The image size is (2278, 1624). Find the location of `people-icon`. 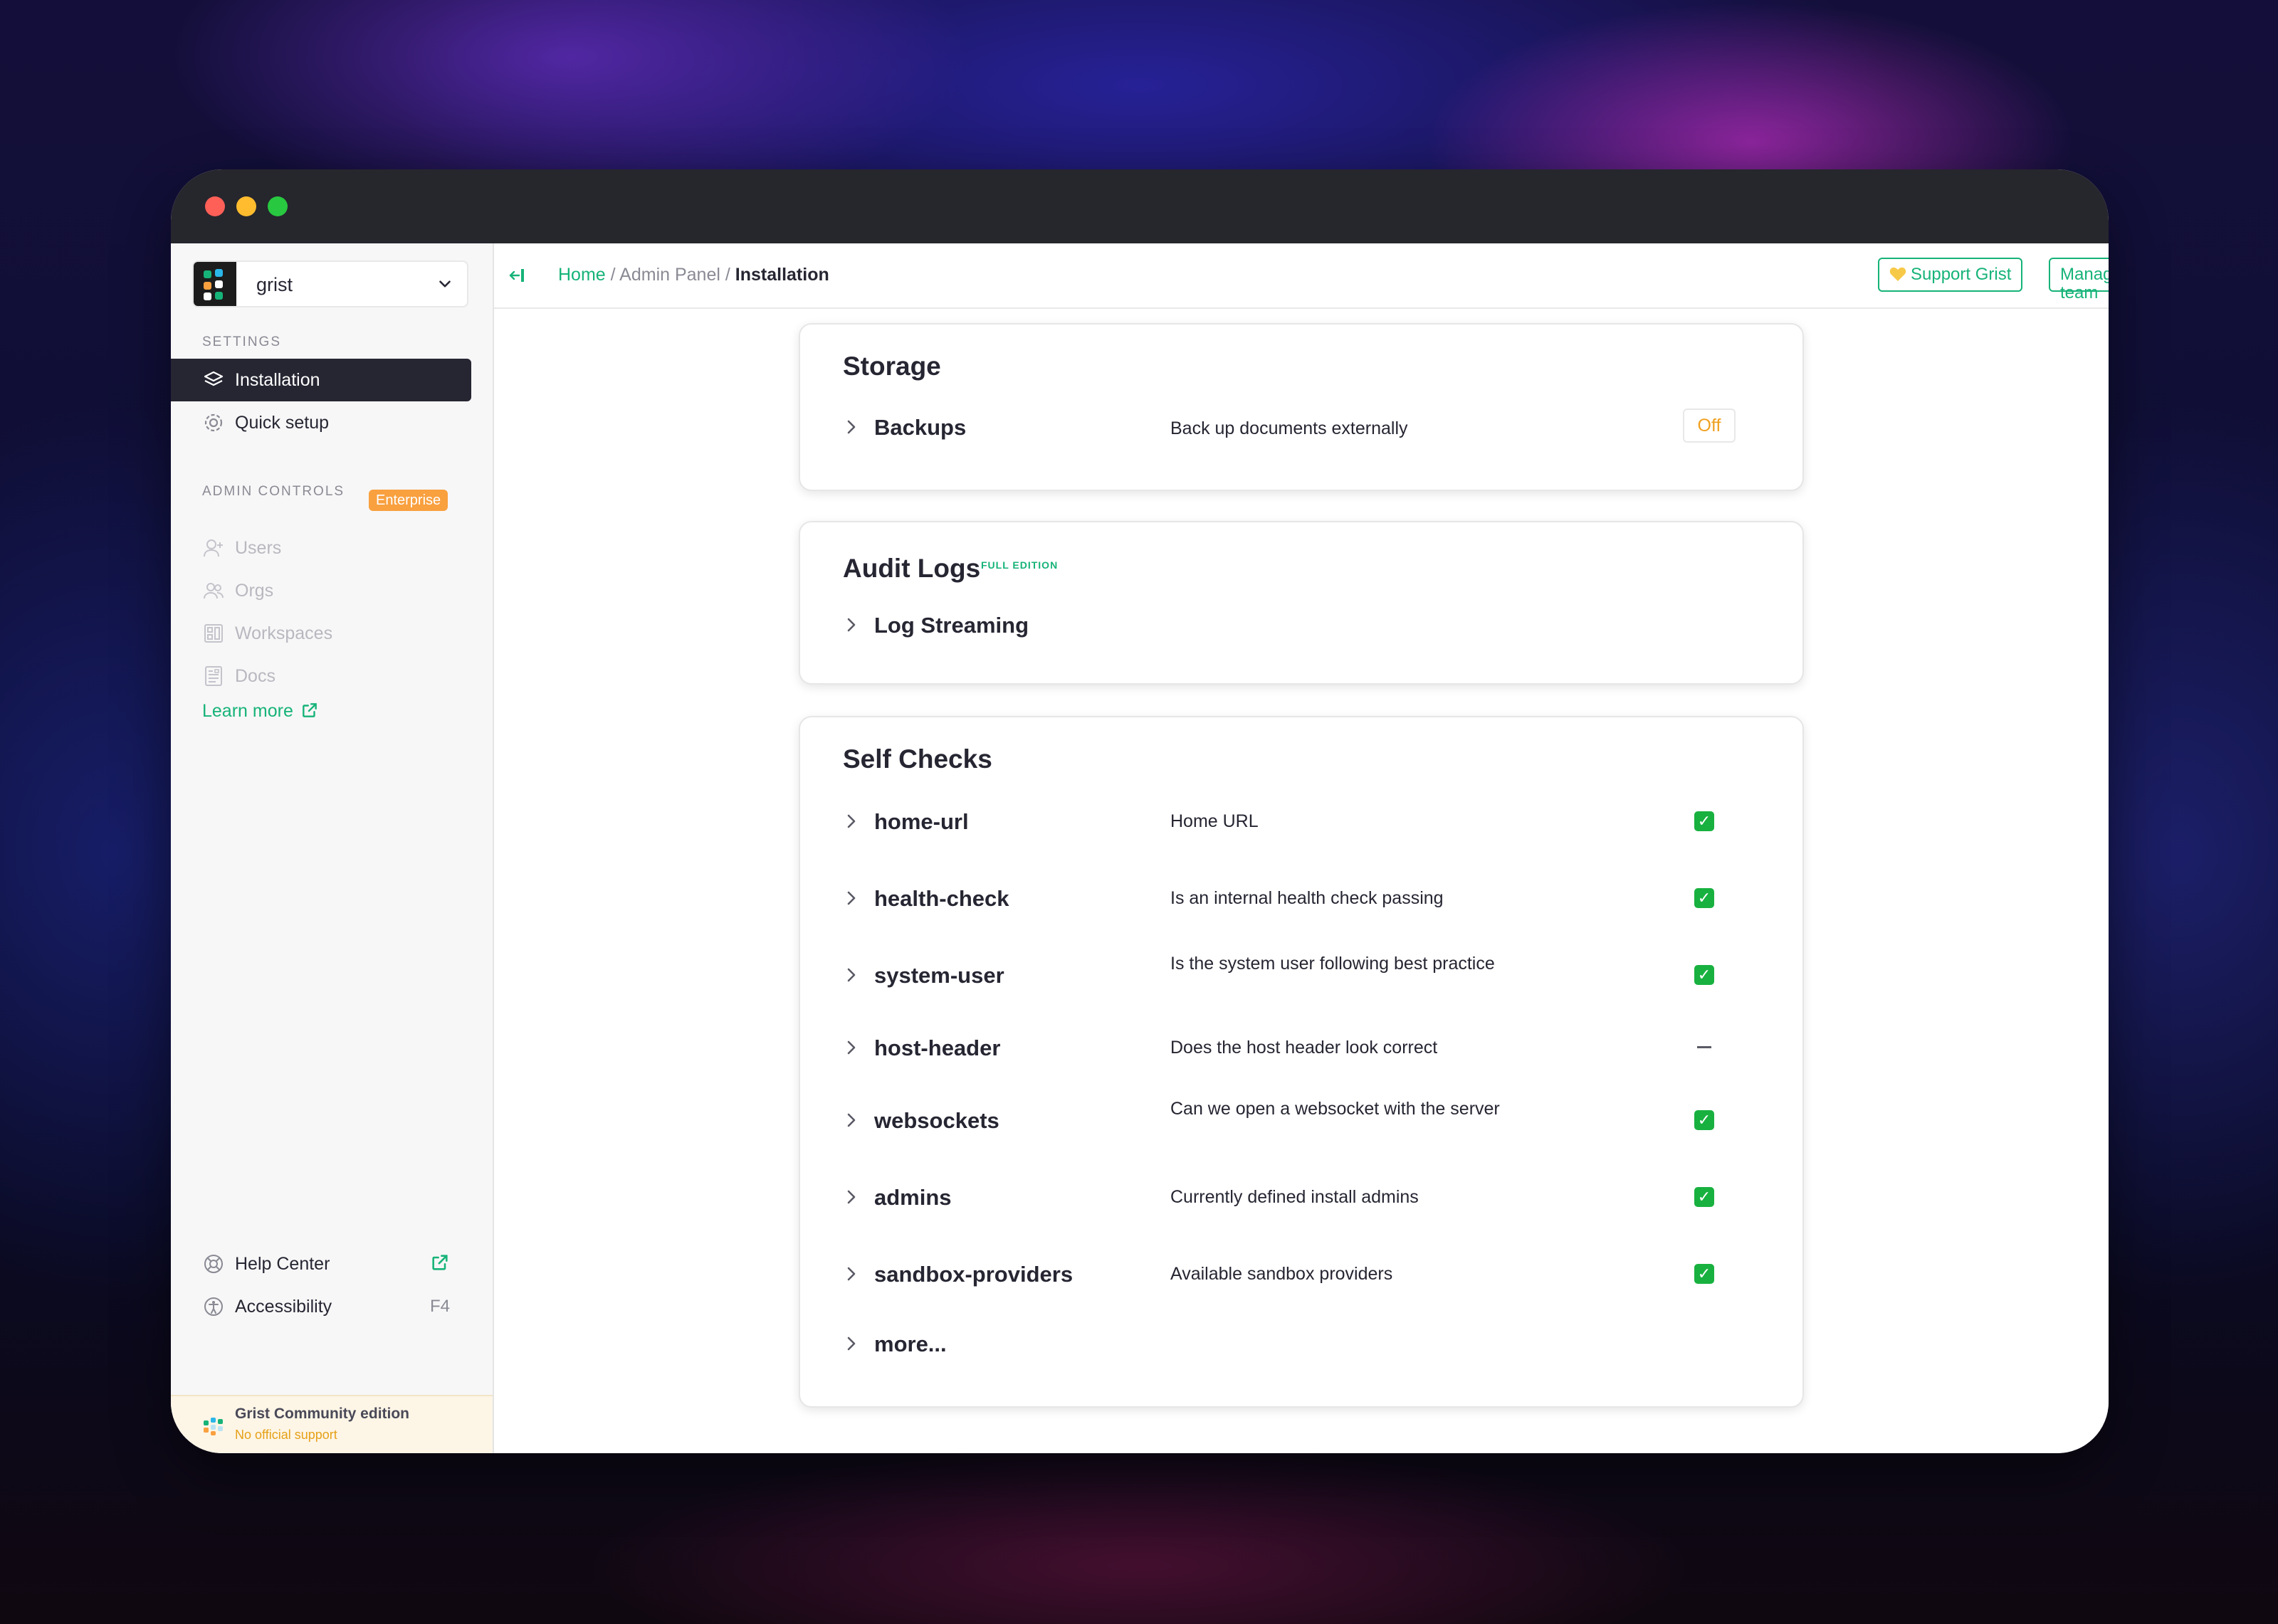

people-icon is located at coordinates (214, 591).